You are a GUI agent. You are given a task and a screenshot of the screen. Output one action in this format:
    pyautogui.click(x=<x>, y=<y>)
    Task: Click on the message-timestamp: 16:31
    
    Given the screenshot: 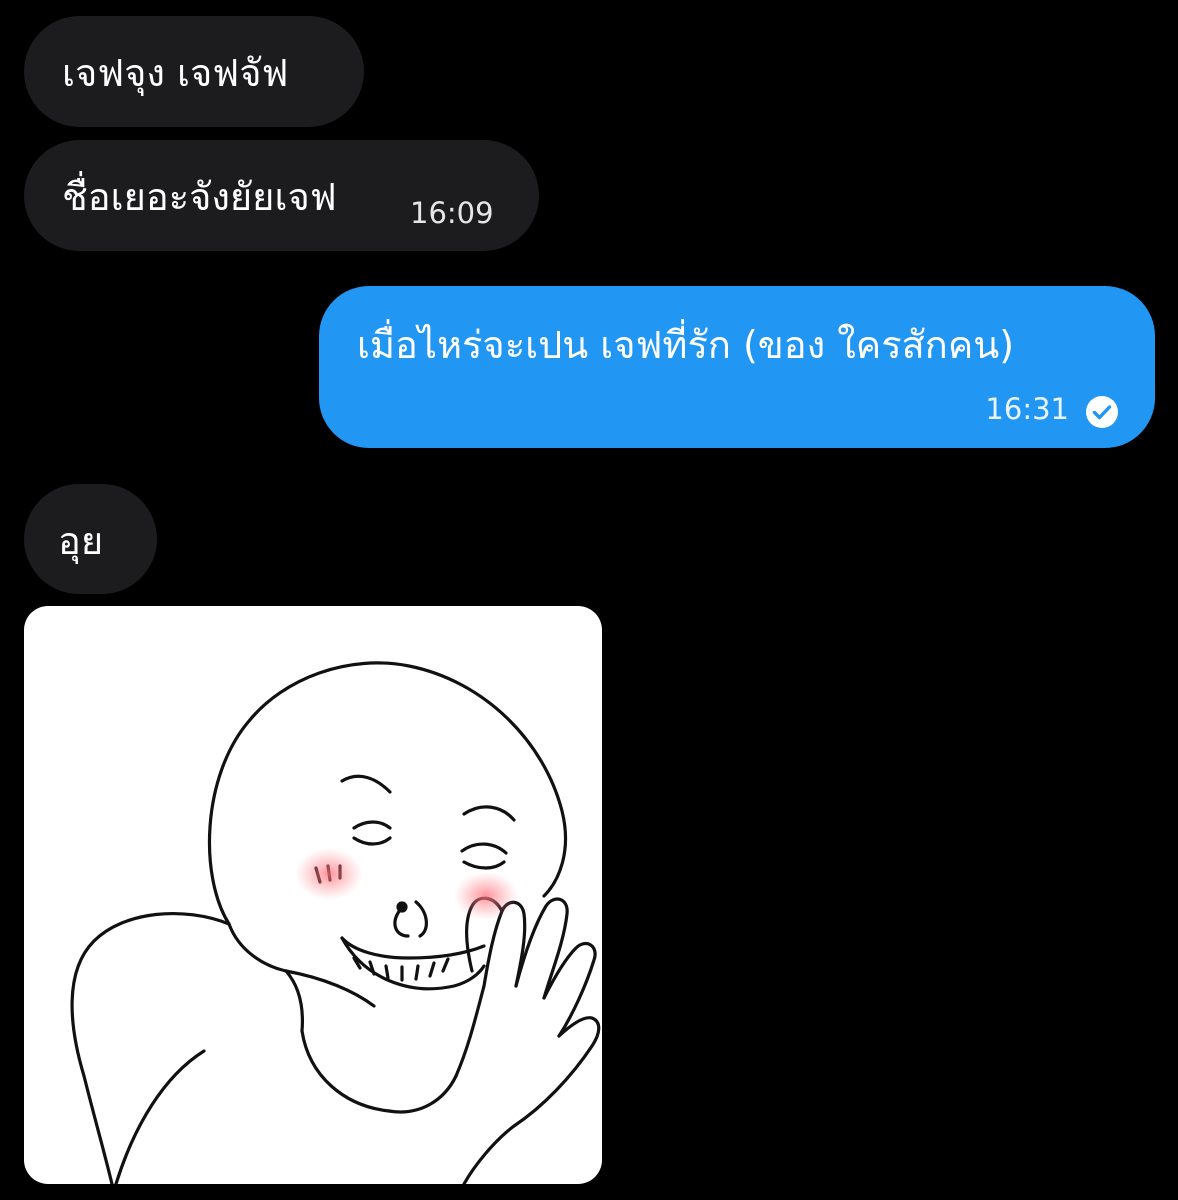 What is the action you would take?
    pyautogui.click(x=1027, y=409)
    